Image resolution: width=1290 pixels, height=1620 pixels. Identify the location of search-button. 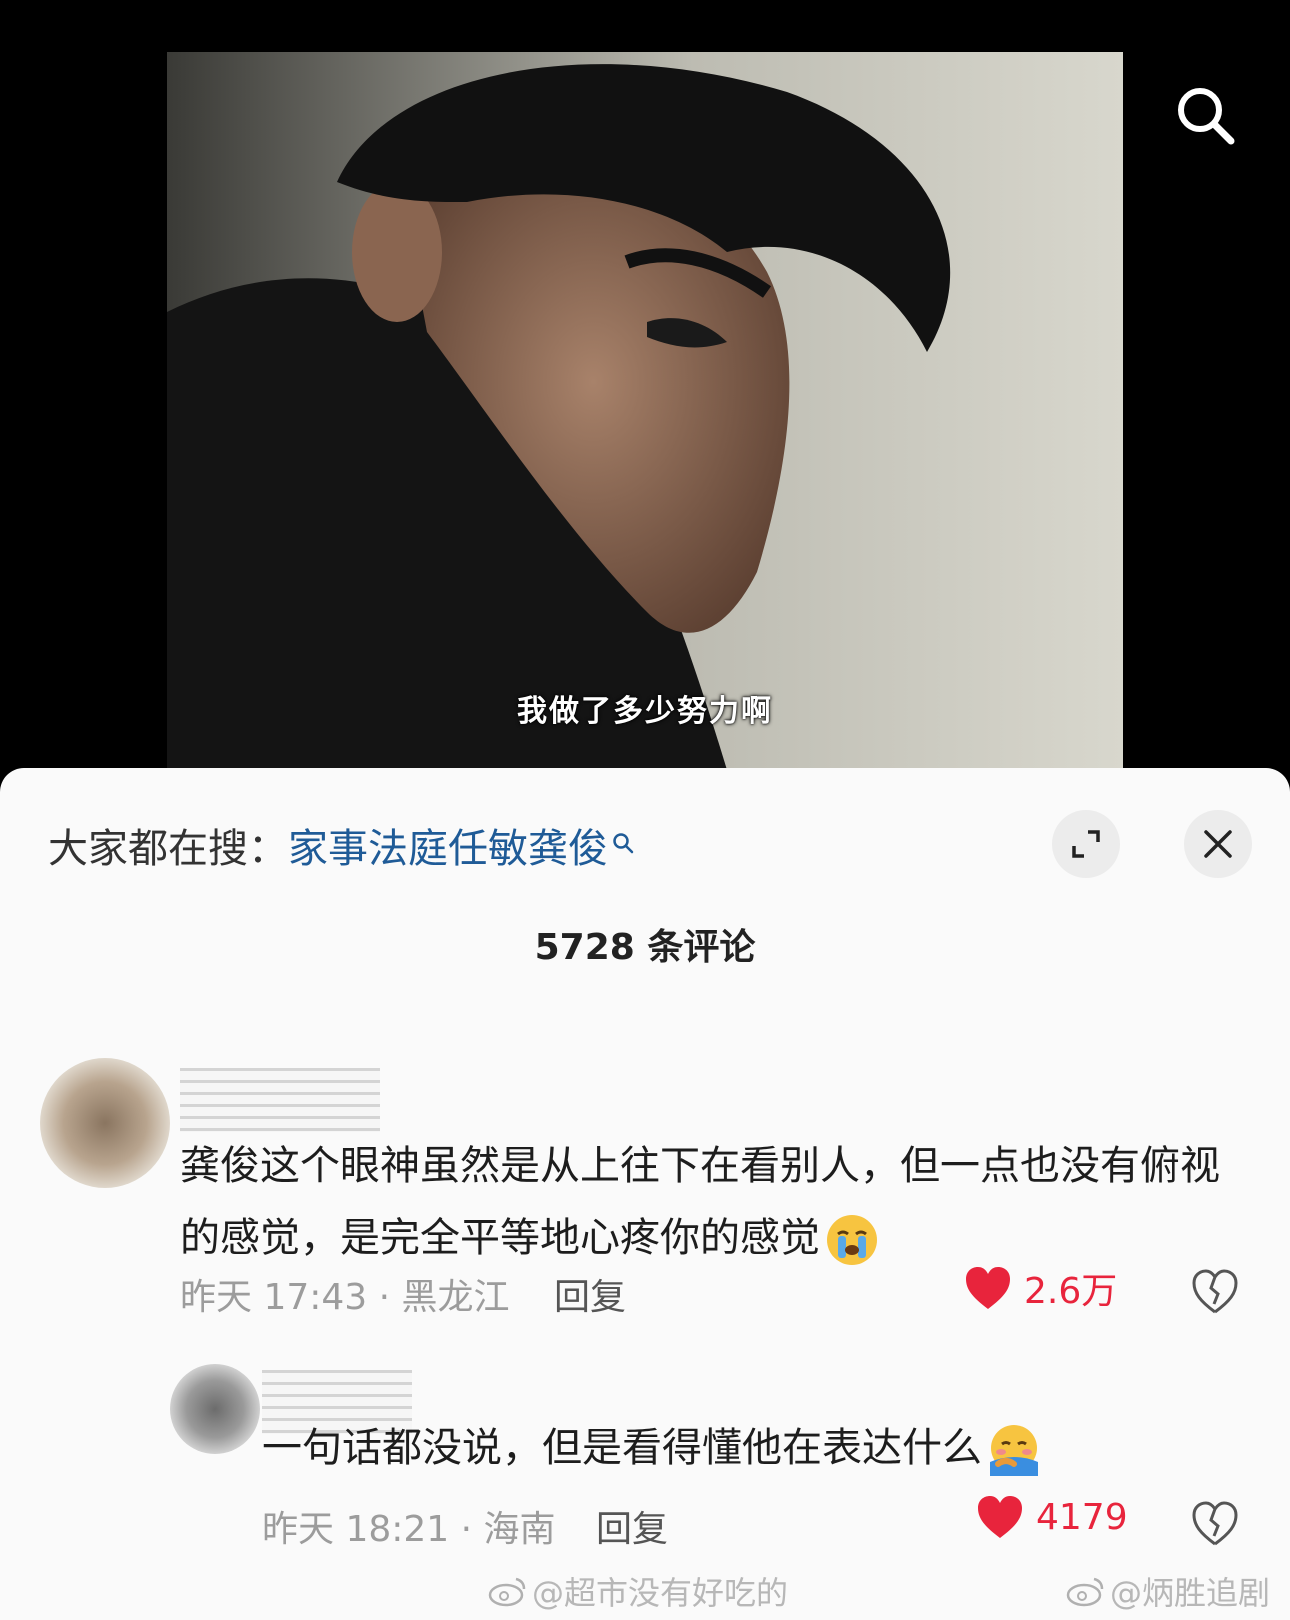
(1205, 115).